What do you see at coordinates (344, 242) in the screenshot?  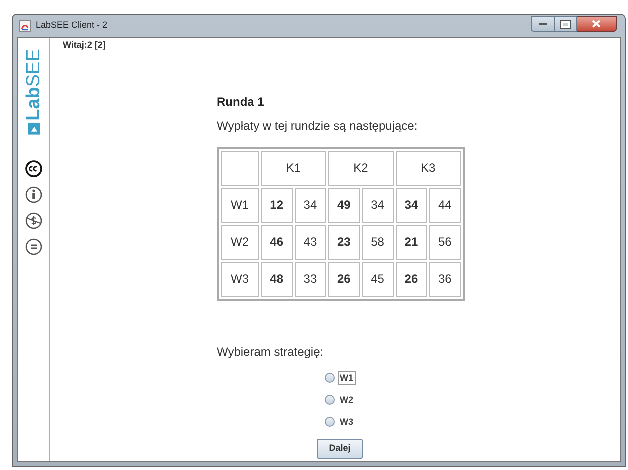 I see `table-cell: 23` at bounding box center [344, 242].